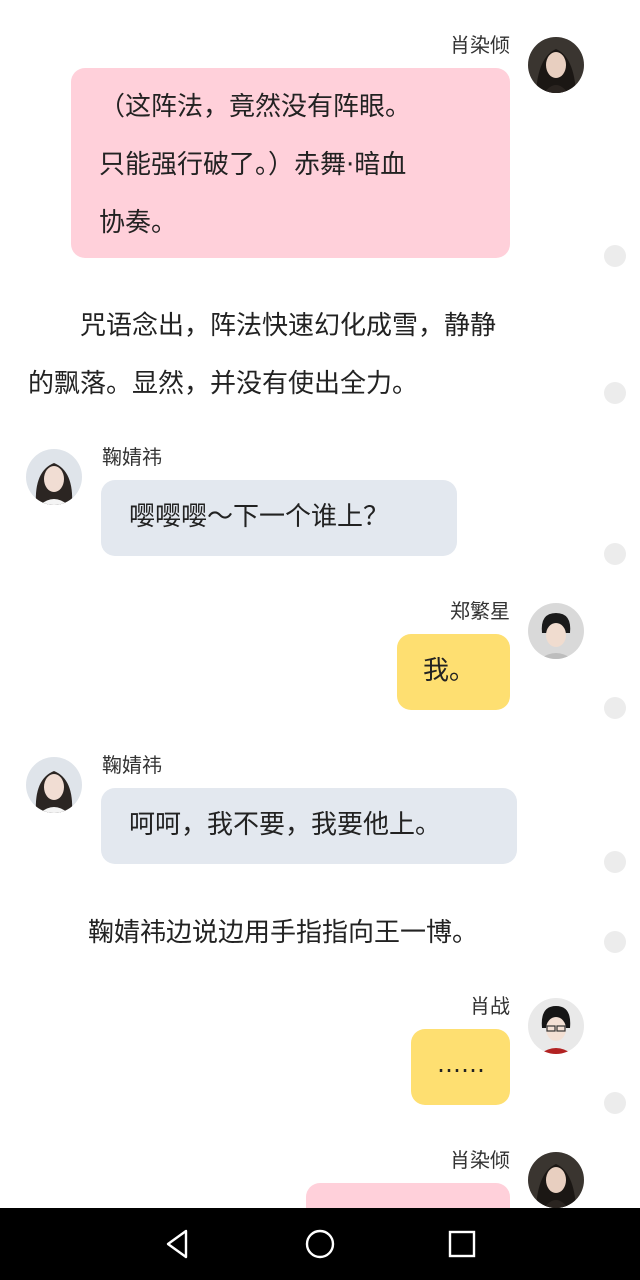 The width and height of the screenshot is (640, 1280). I want to click on message-bubble: （这阵法，竟然没有阵眼。 只能强行破了。）赤舞·暗血 协奏。, so click(290, 163).